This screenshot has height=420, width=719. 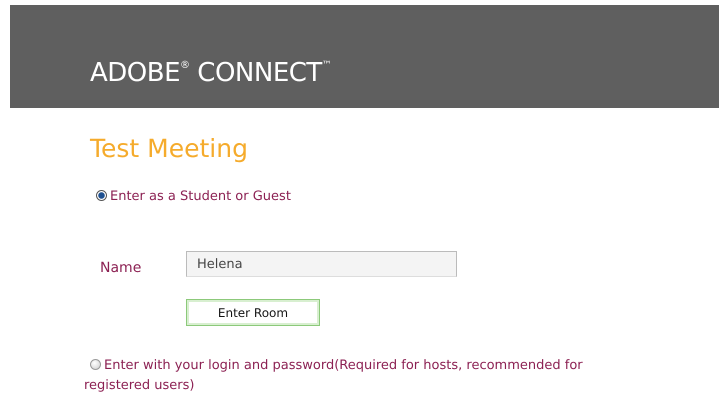 What do you see at coordinates (253, 312) in the screenshot?
I see `enter-room-button: Enter Room` at bounding box center [253, 312].